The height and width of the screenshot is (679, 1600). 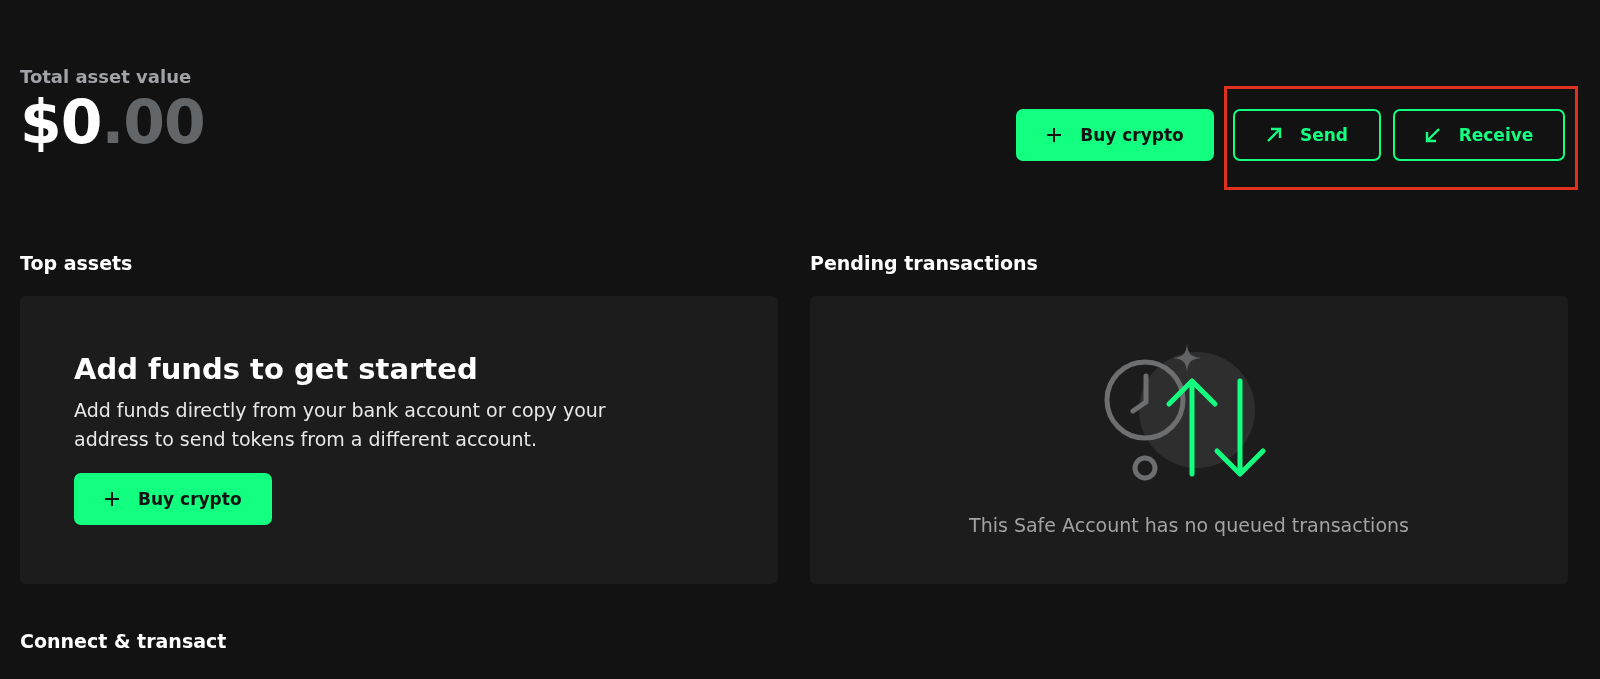 What do you see at coordinates (1432, 135) in the screenshot?
I see `arrow-down-left-icon` at bounding box center [1432, 135].